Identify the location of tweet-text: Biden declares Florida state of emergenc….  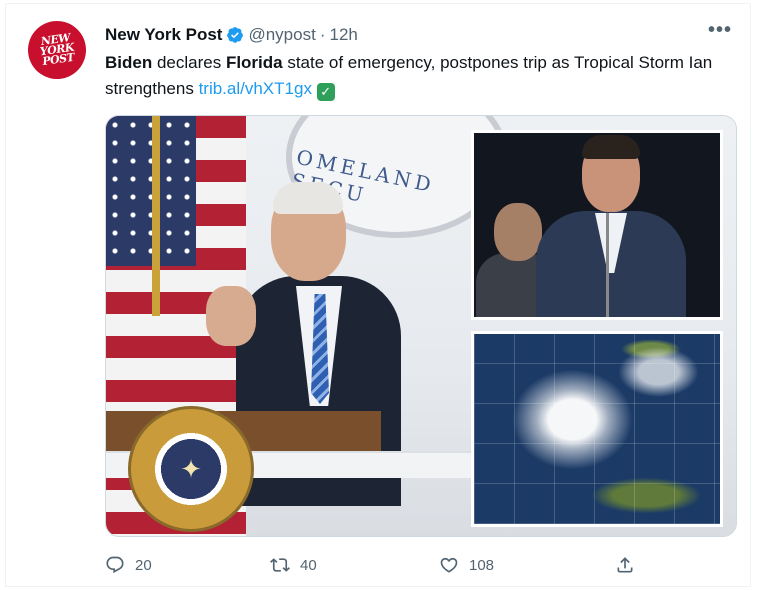
(415, 76).